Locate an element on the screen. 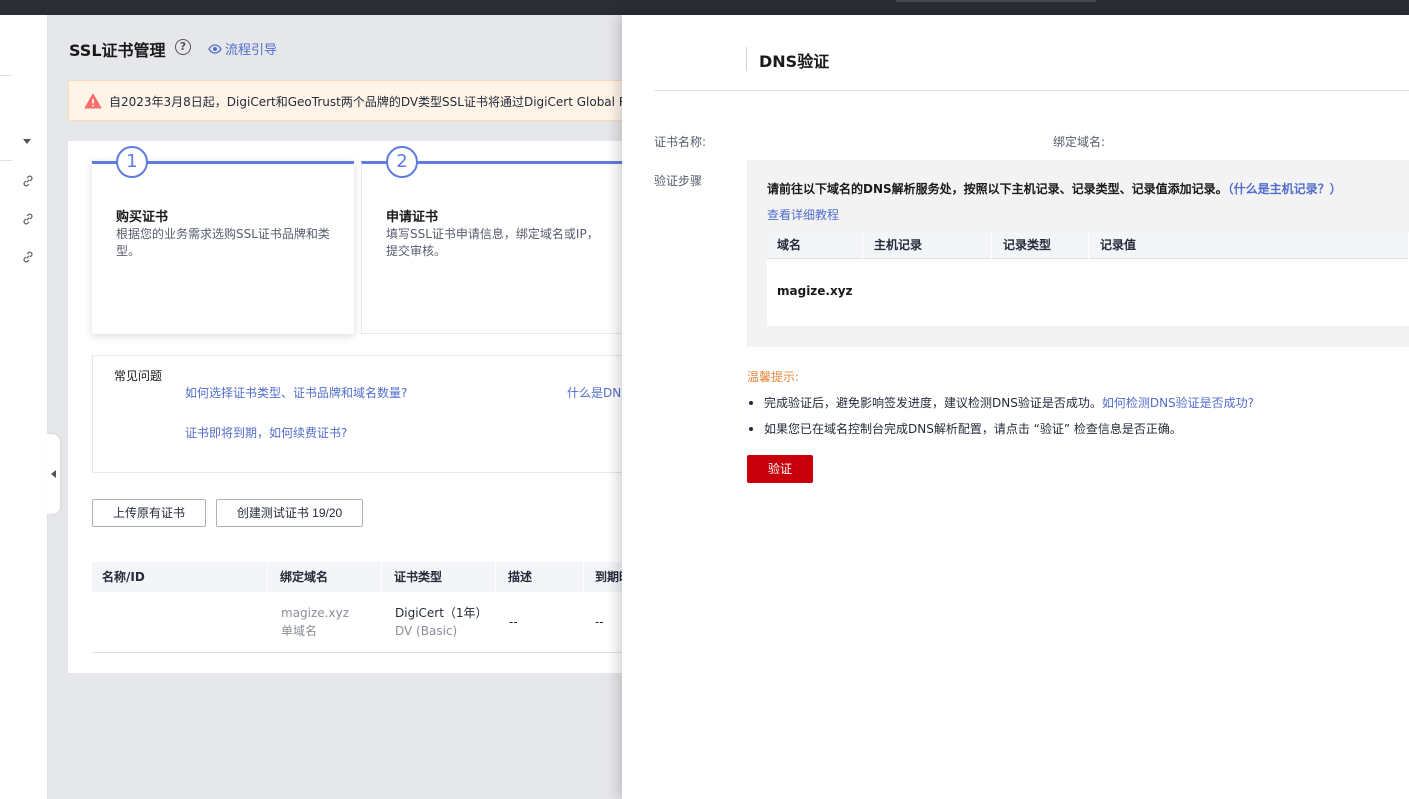  sidebar-collapse-handle is located at coordinates (53, 474).